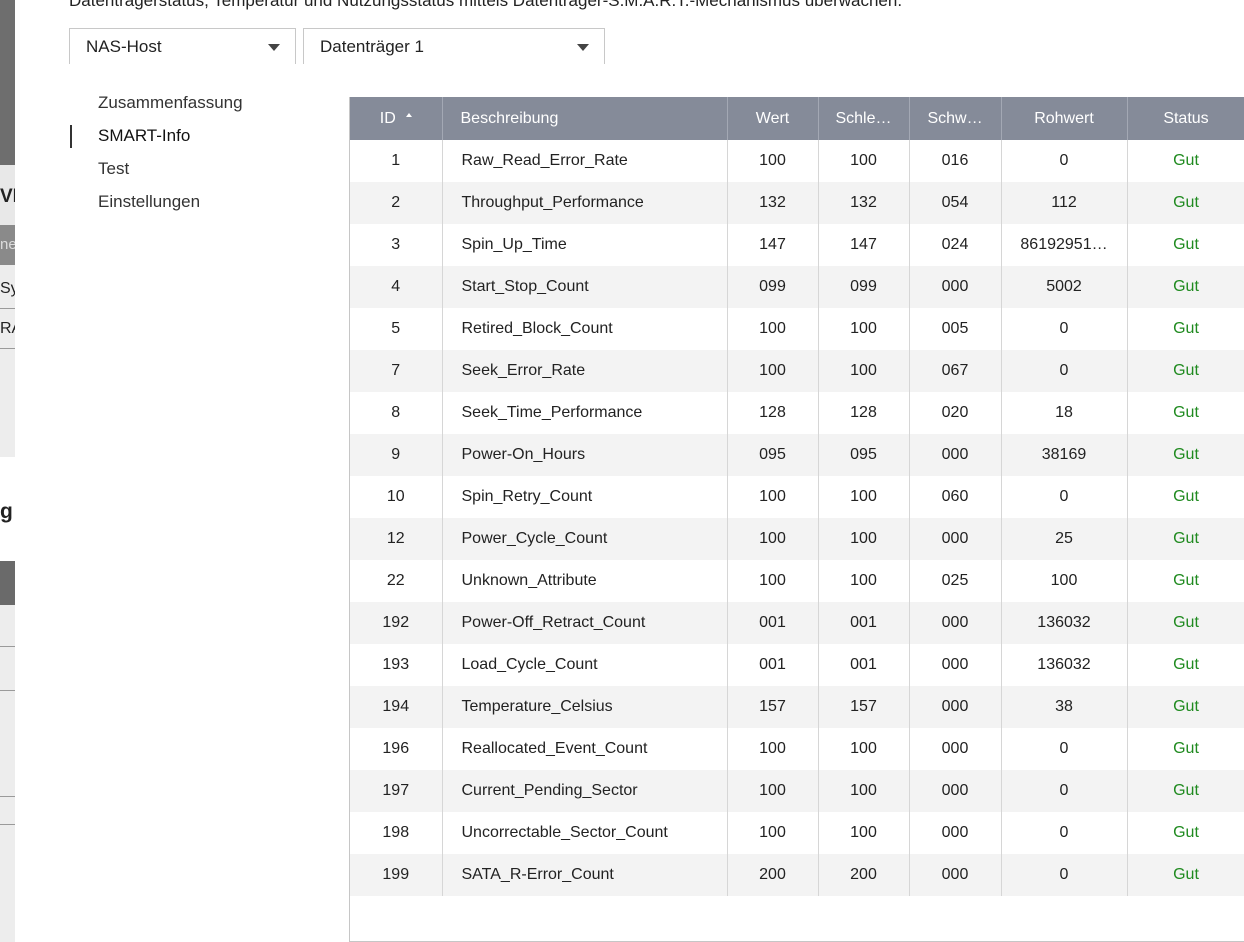 Image resolution: width=1244 pixels, height=942 pixels. I want to click on cell-description: Power-On_Hours, so click(585, 455).